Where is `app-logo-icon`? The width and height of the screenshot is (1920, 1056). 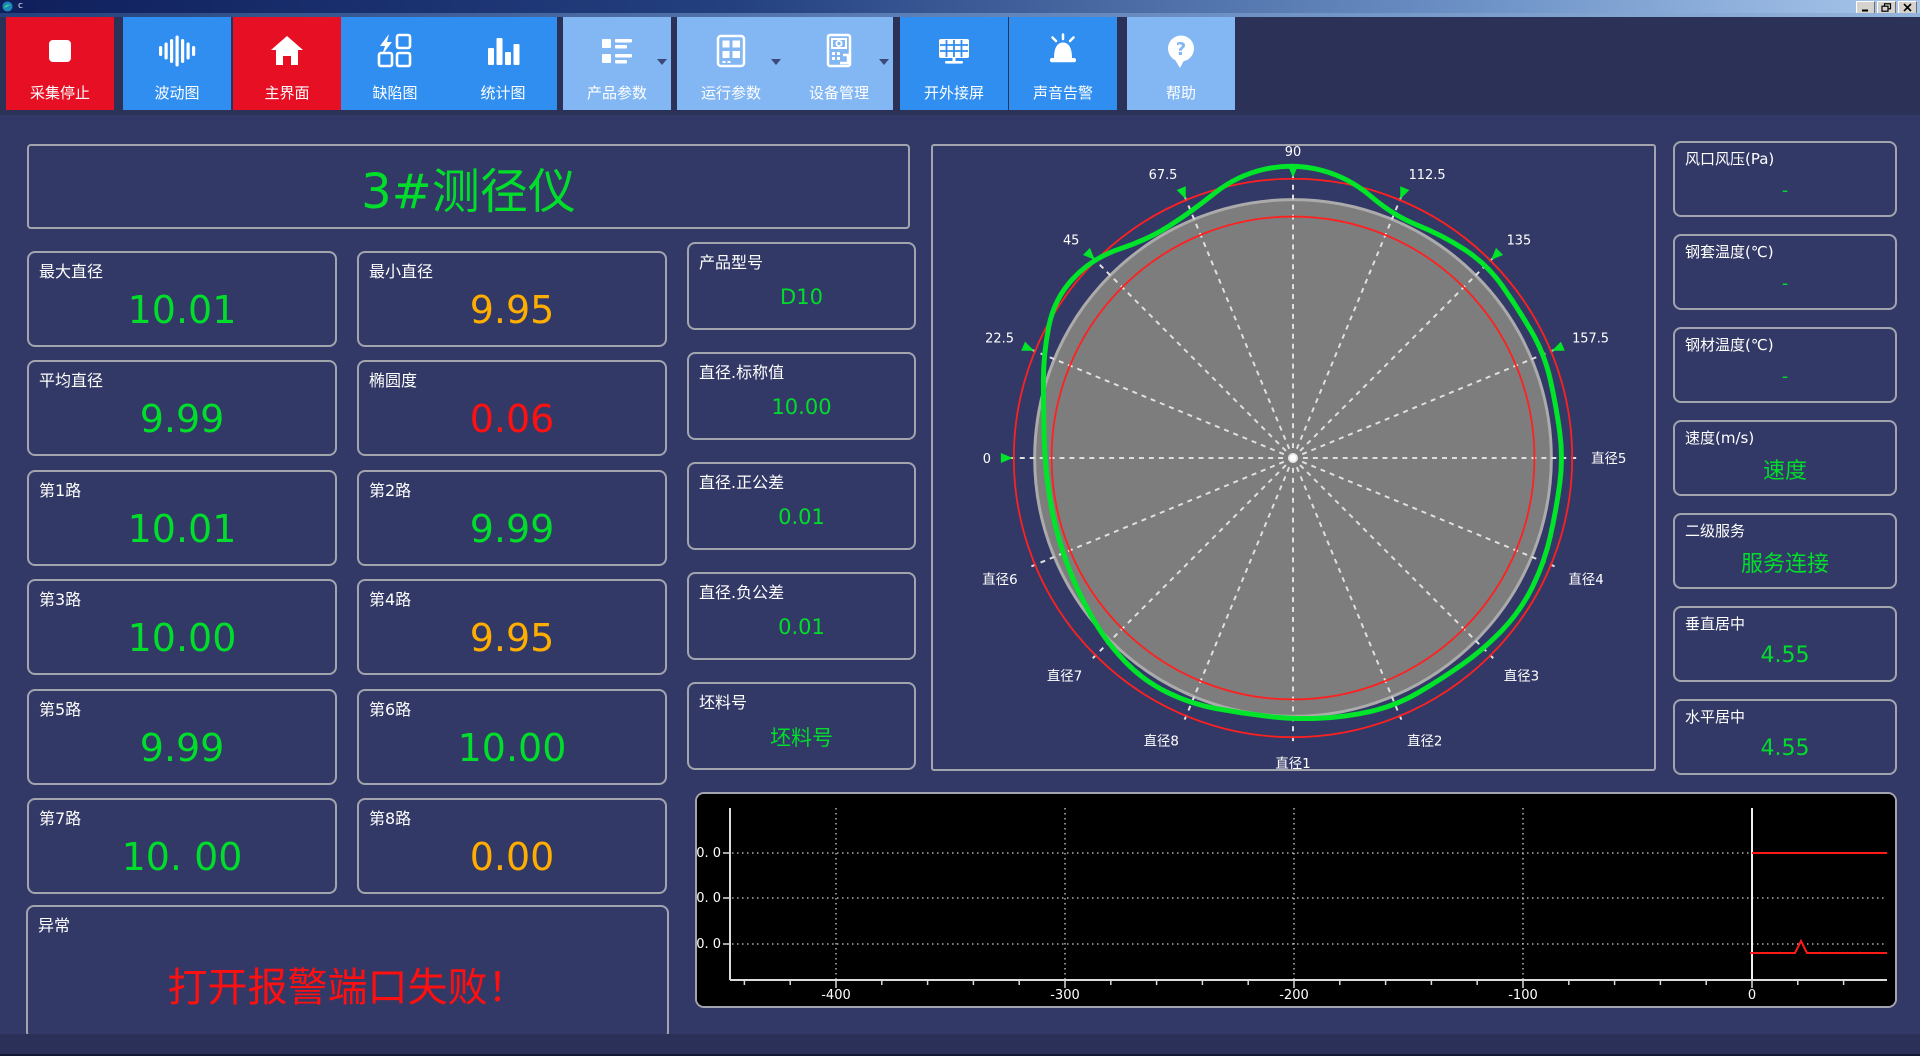 app-logo-icon is located at coordinates (7, 6).